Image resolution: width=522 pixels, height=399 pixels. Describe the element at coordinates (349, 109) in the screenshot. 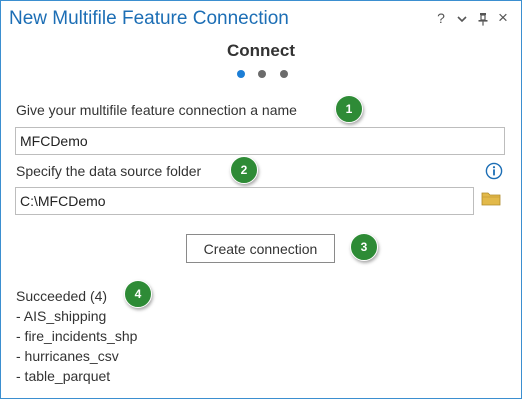

I see `callout-1: 1` at that location.